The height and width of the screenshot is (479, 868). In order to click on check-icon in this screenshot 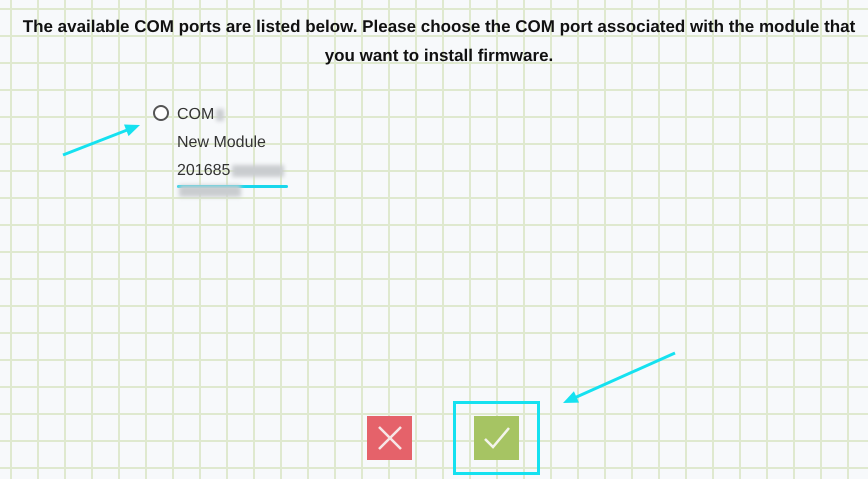, I will do `click(497, 438)`.